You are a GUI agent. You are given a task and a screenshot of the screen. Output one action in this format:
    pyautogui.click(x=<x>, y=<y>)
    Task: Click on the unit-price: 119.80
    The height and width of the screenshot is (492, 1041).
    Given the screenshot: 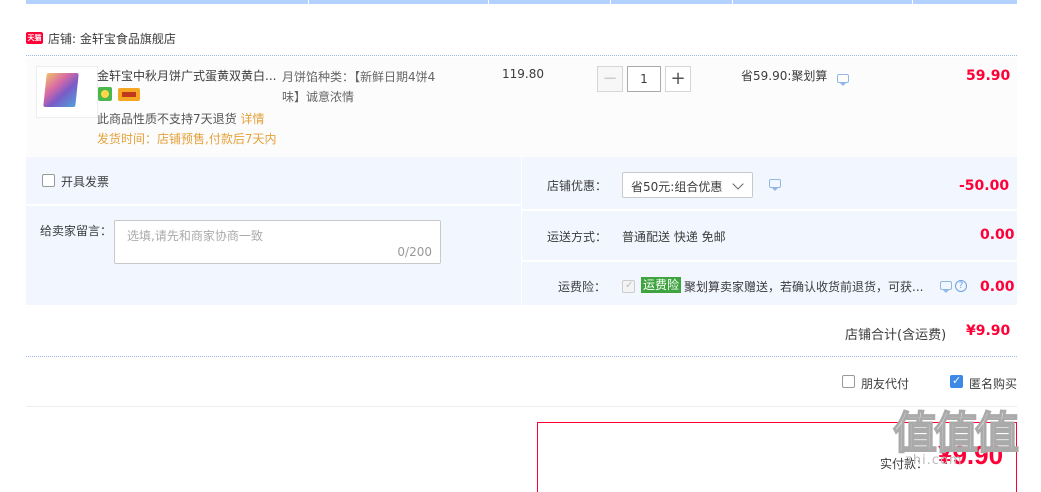 What is the action you would take?
    pyautogui.click(x=523, y=74)
    